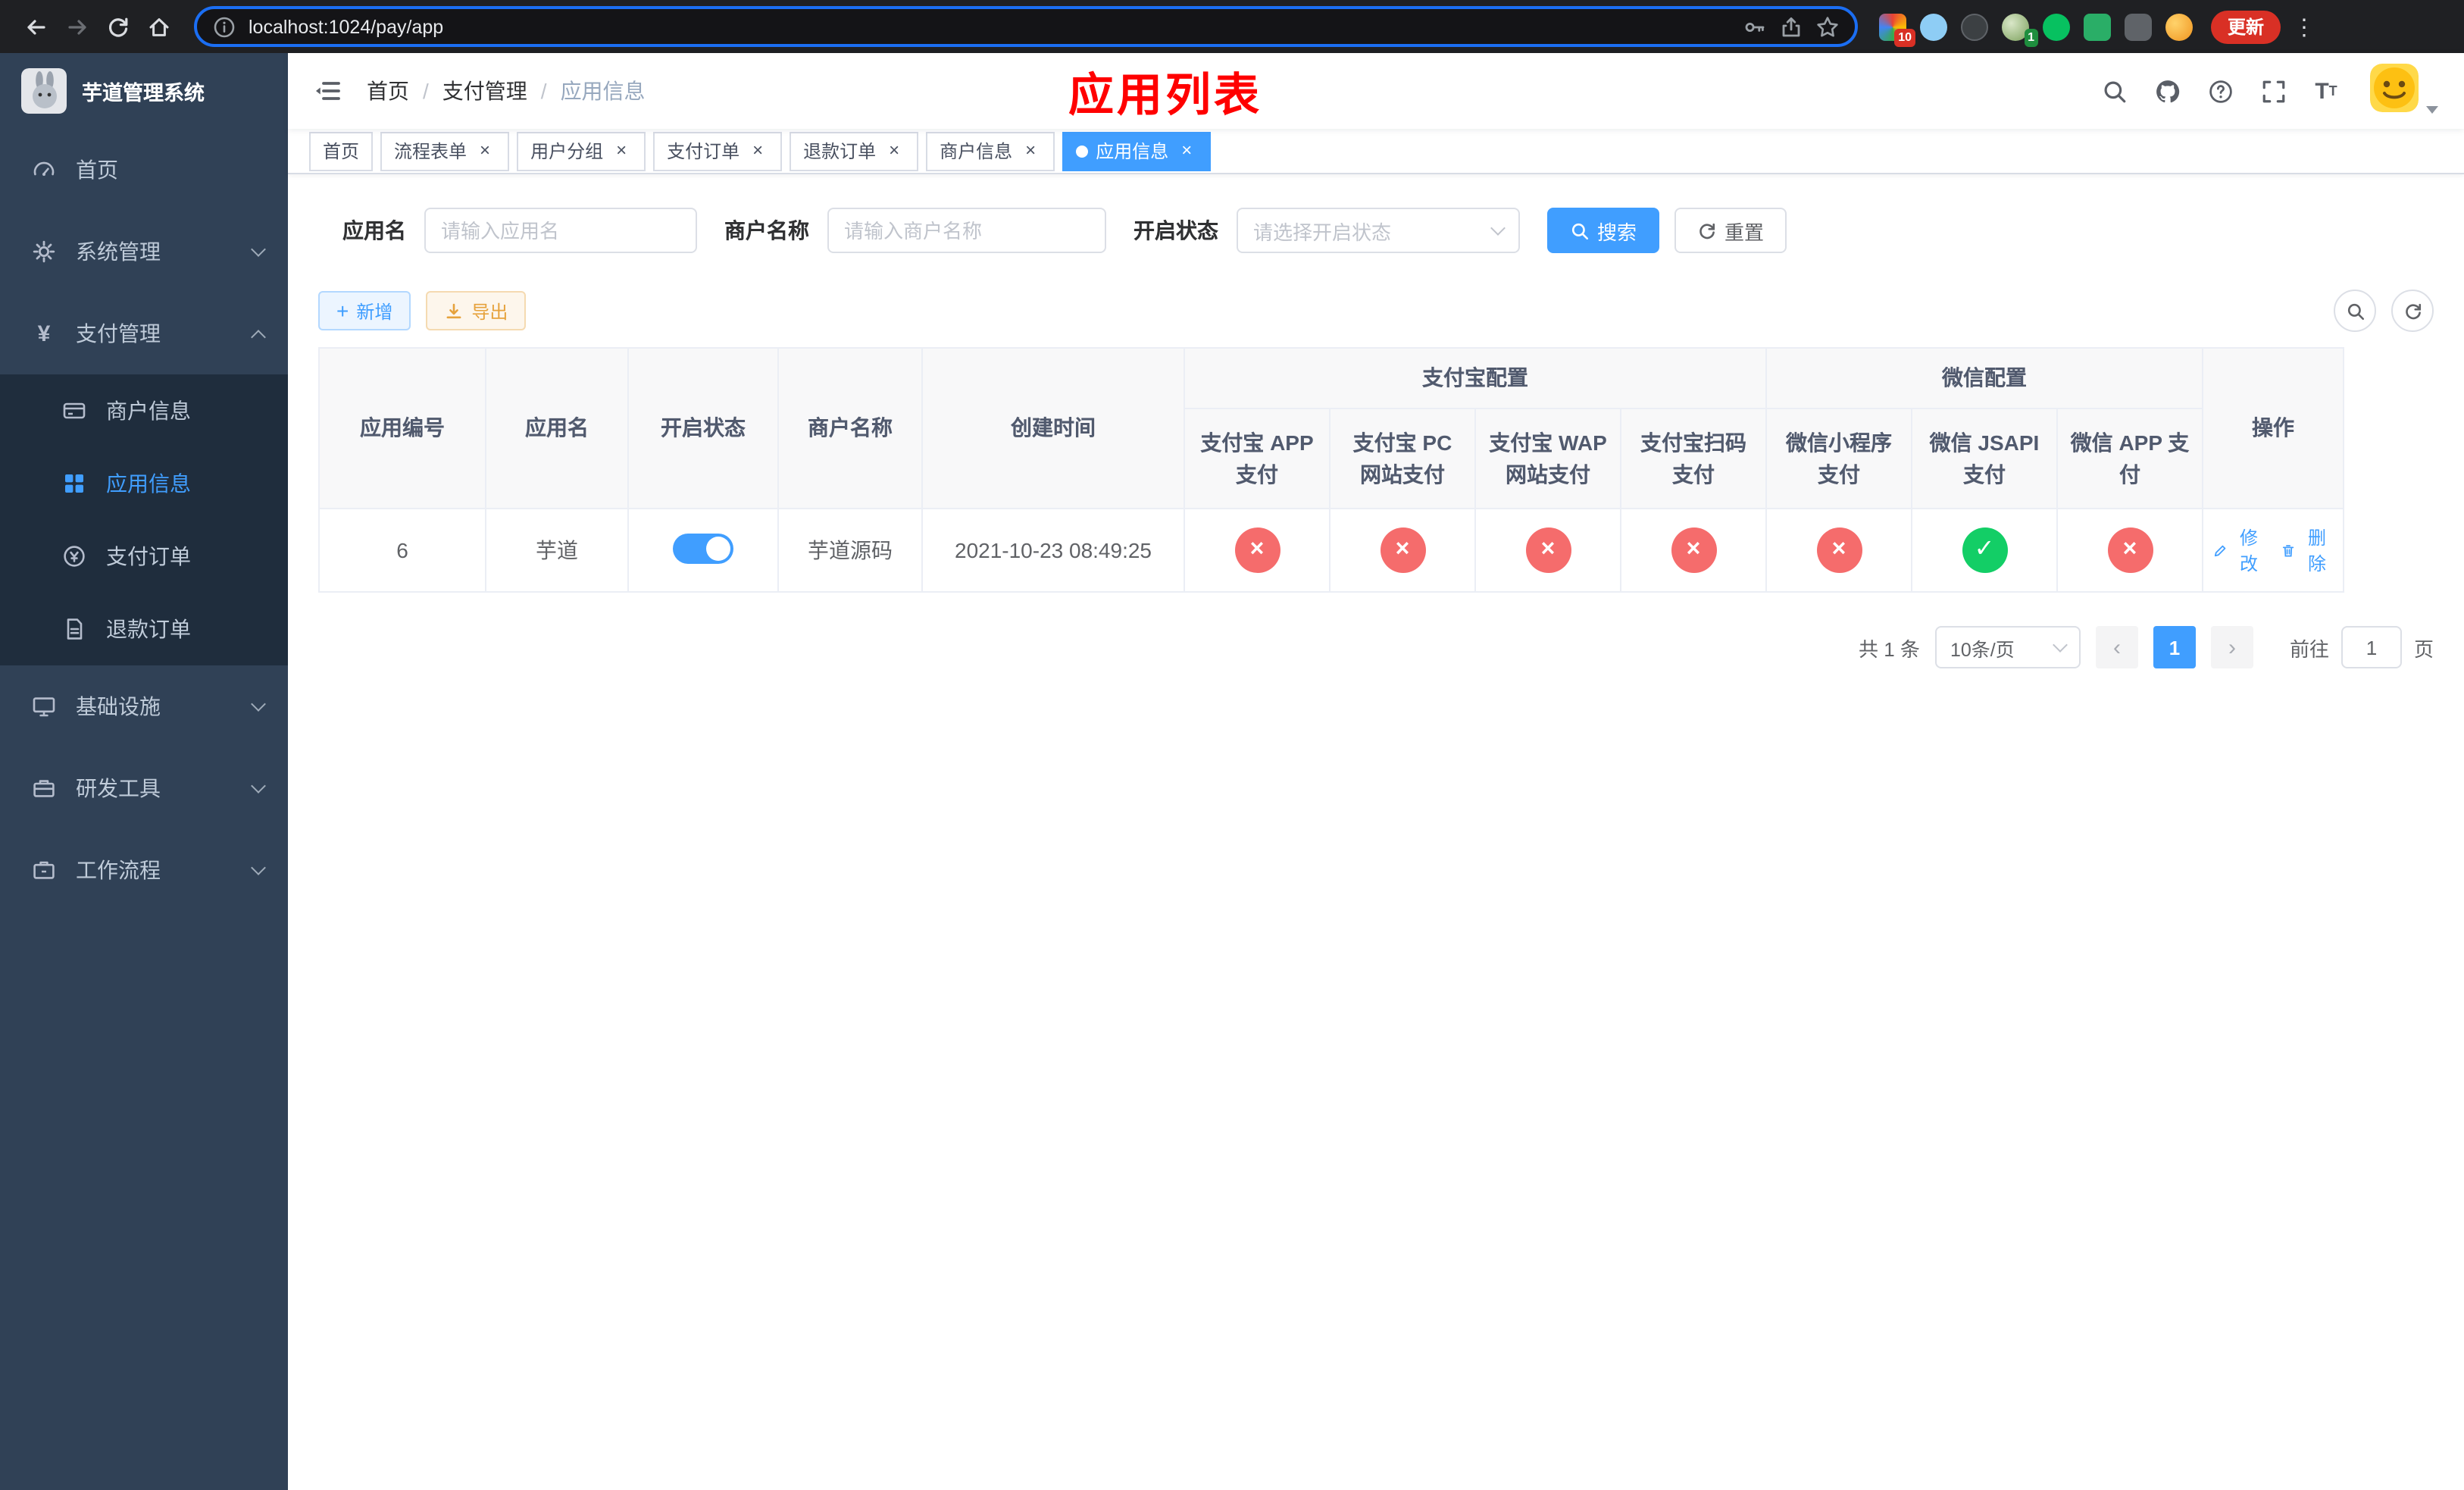  I want to click on extensions-puzzle-icon, so click(2138, 27).